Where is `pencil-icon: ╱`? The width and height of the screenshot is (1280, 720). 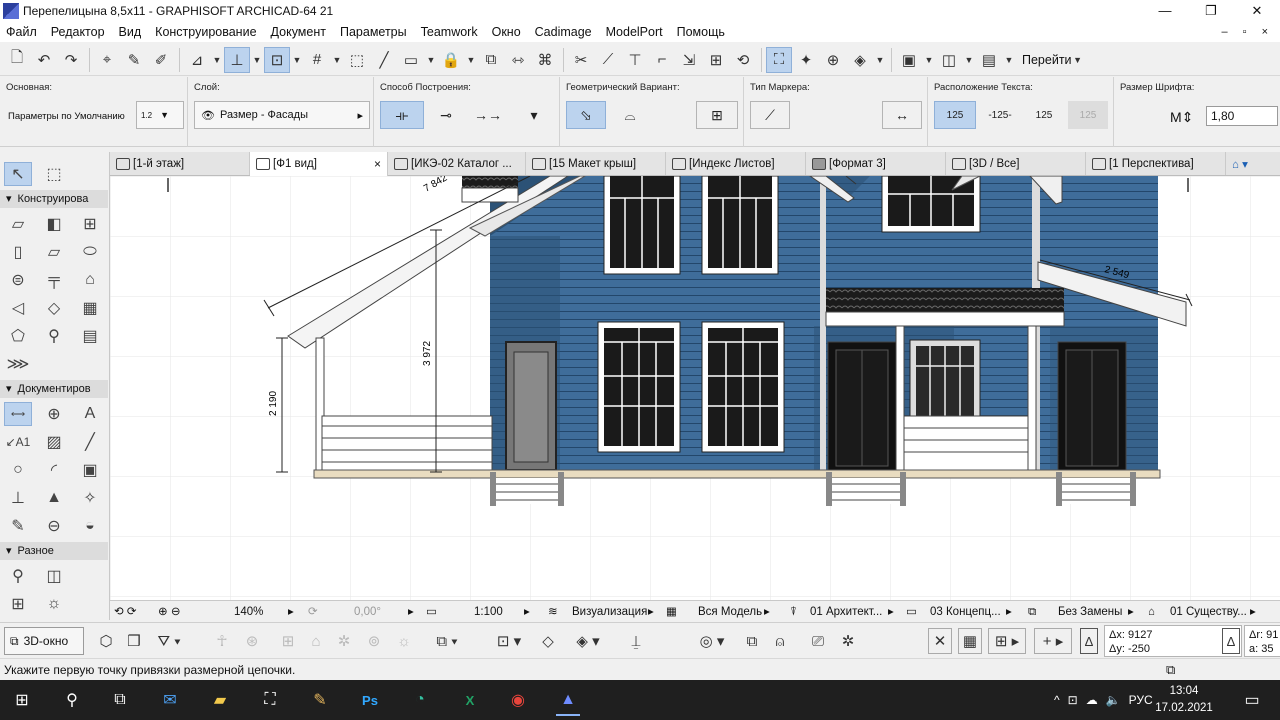
pencil-icon: ╱ is located at coordinates (384, 60).